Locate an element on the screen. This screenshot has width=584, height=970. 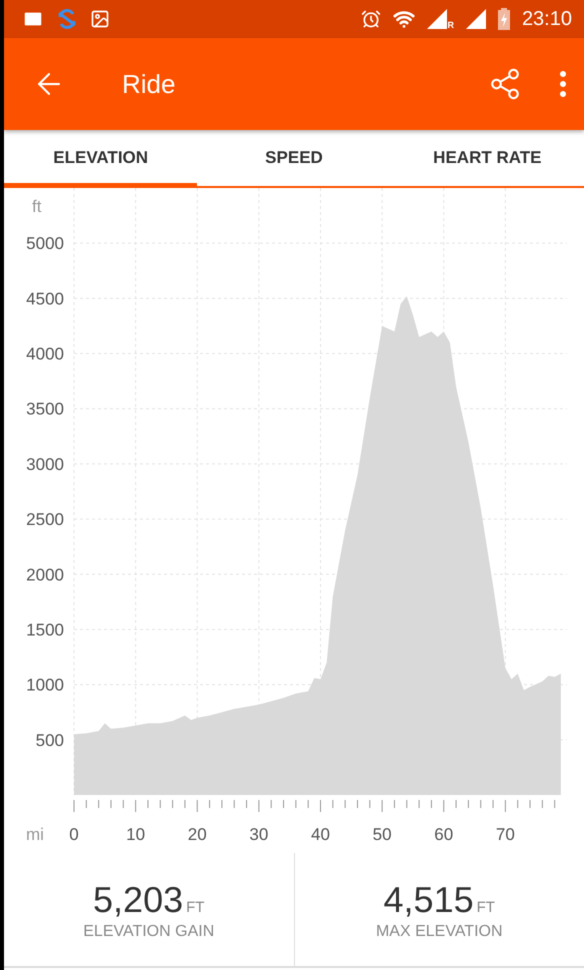
y-axis-label: 500 is located at coordinates (50, 740).